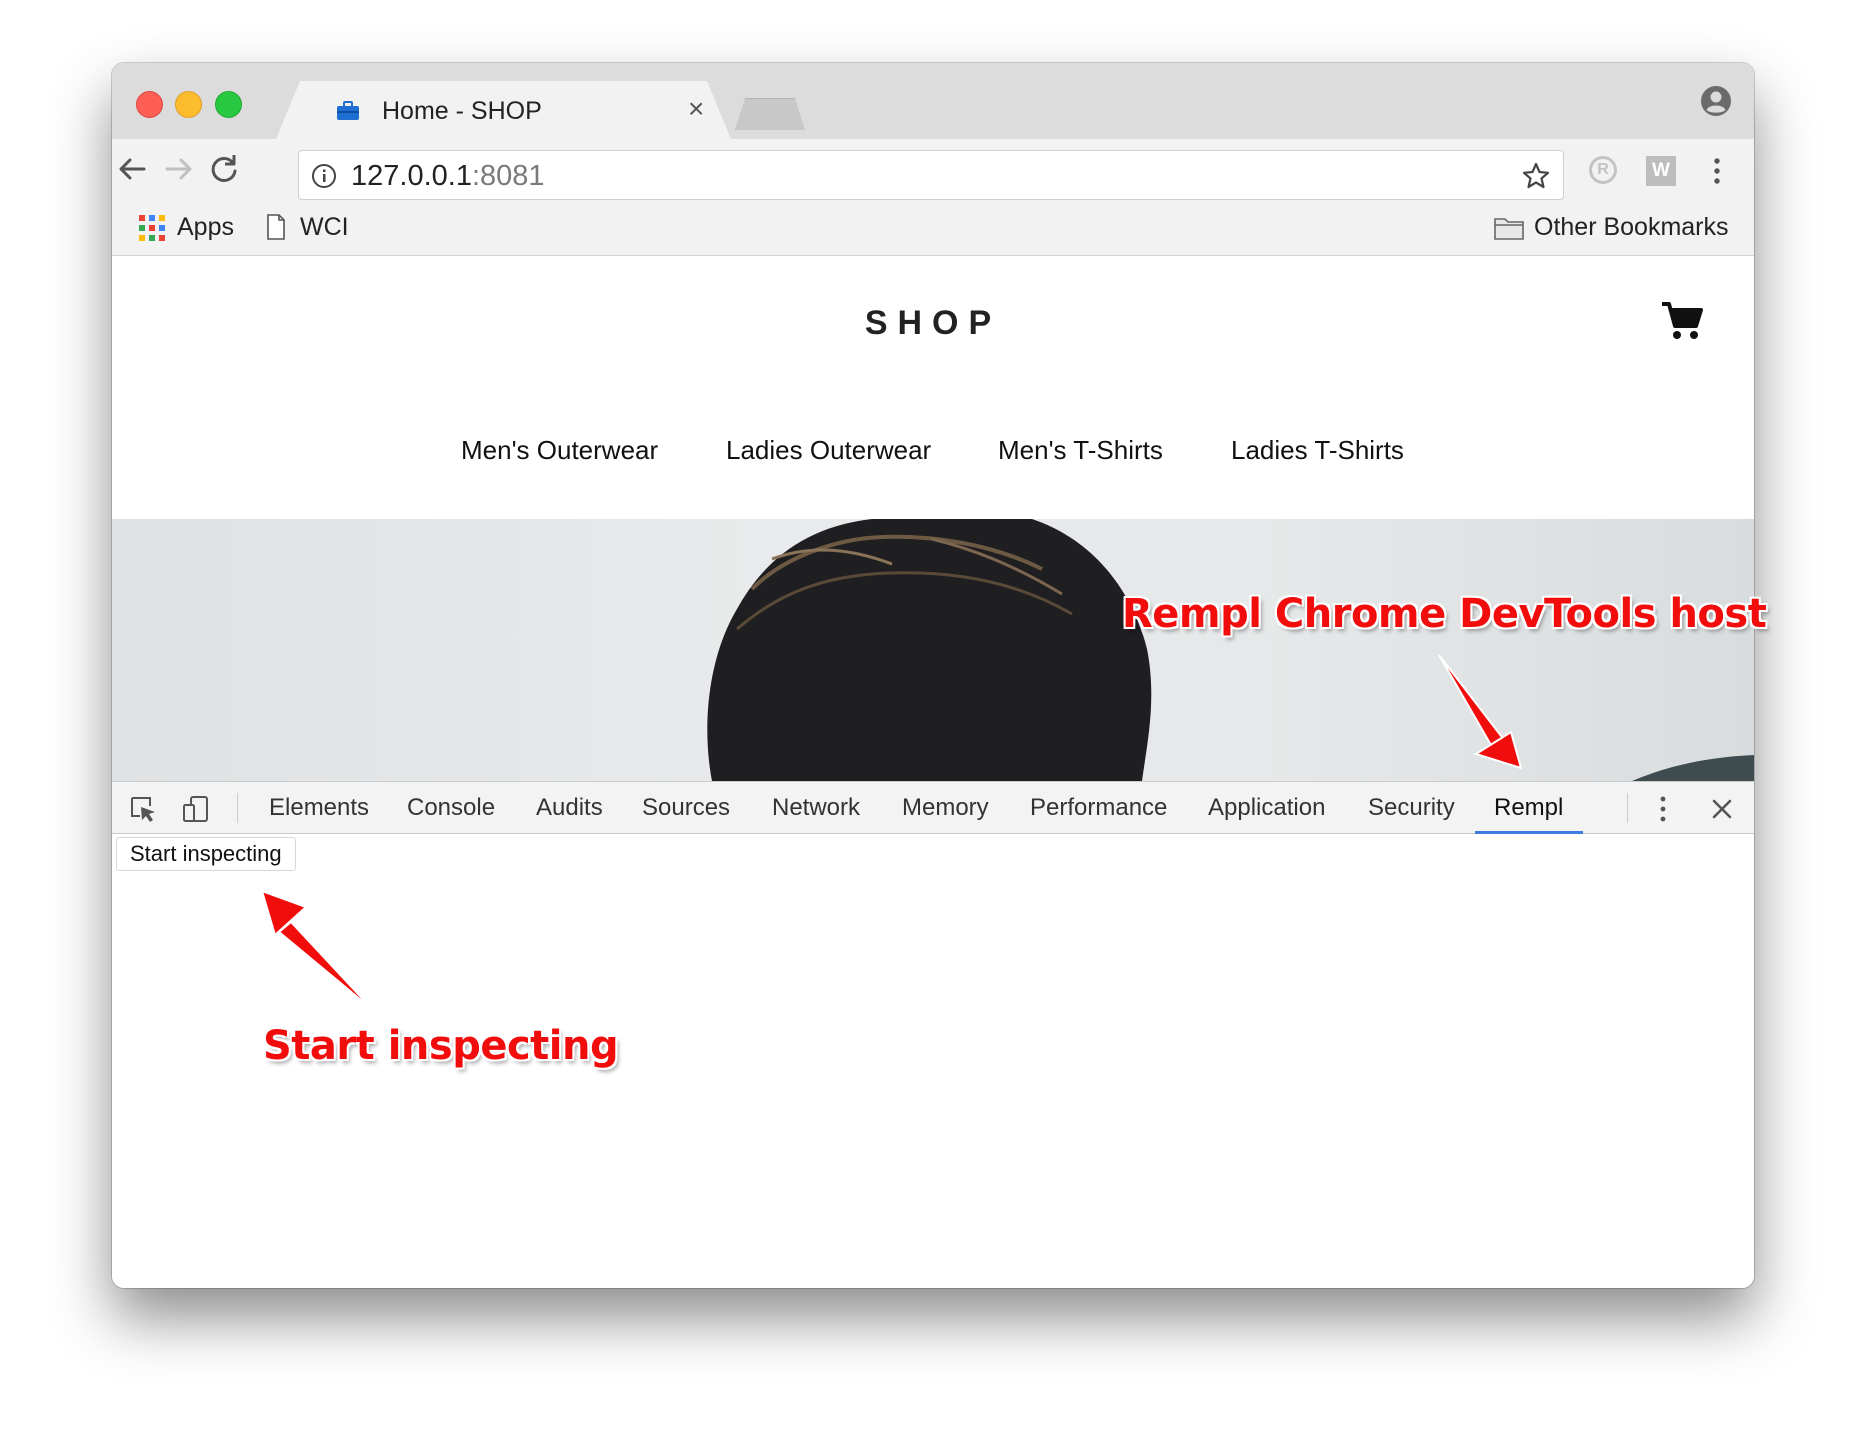 The height and width of the screenshot is (1448, 1864). What do you see at coordinates (179, 169) in the screenshot?
I see `forward-arrow-icon` at bounding box center [179, 169].